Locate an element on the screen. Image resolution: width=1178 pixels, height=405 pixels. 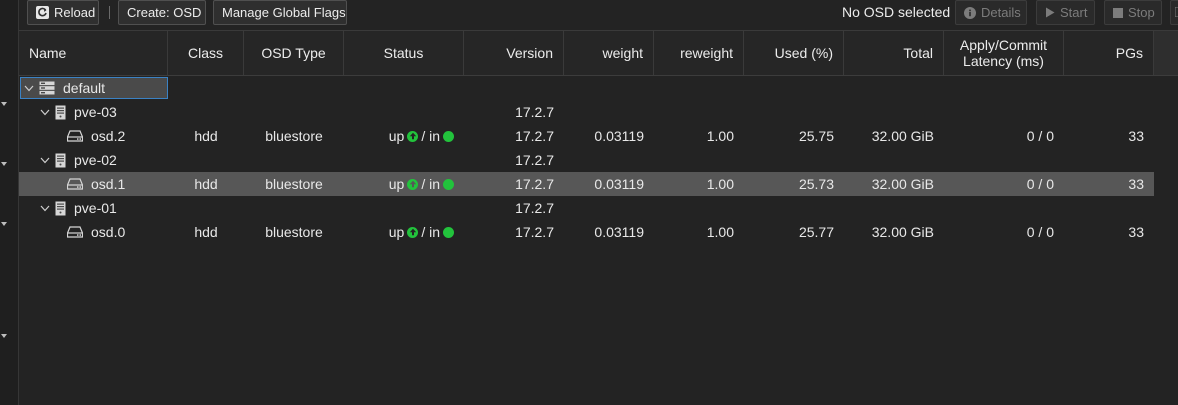
tree-row-host: pve-02 17.2.7 is located at coordinates (586, 160).